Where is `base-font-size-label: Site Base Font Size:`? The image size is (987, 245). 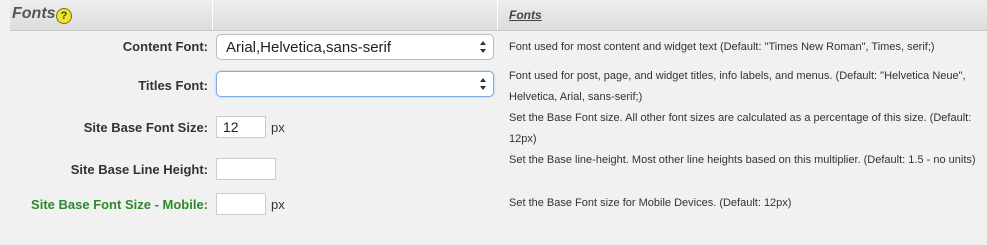
base-font-size-label: Site Base Font Size: is located at coordinates (145, 127).